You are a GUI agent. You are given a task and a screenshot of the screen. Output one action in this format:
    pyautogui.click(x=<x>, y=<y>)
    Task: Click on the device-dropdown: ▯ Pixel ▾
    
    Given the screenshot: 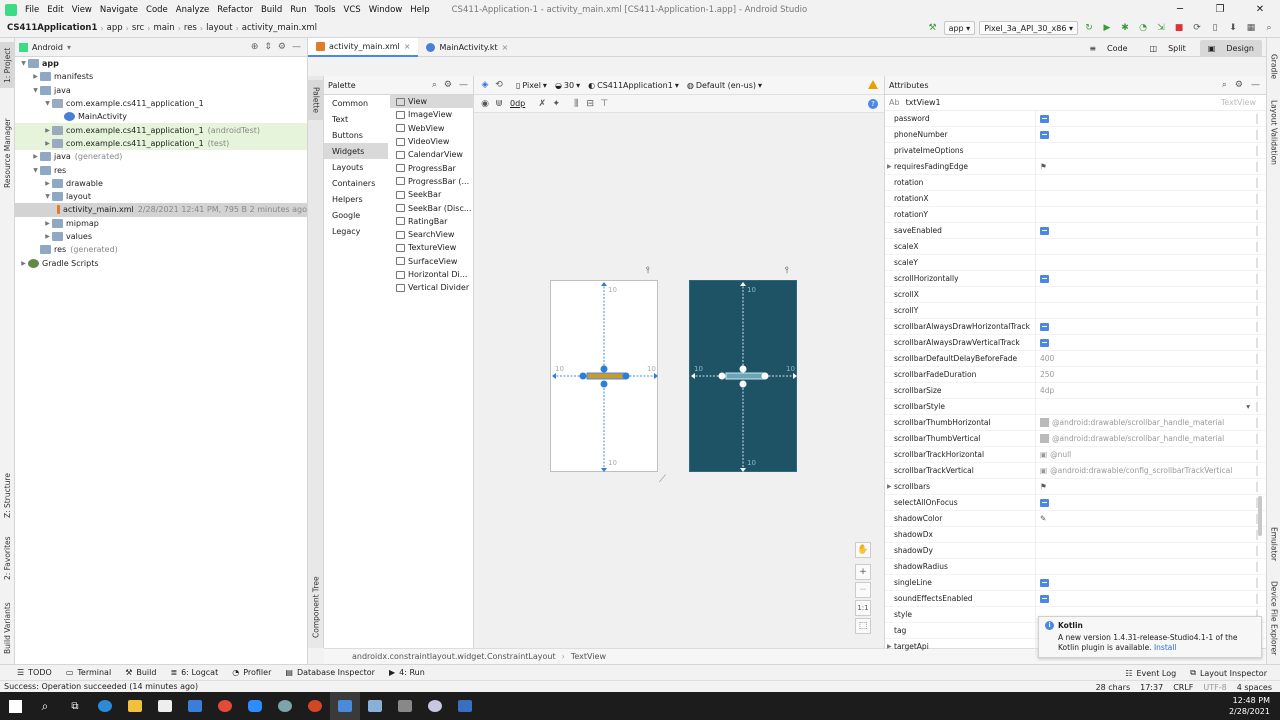 What is the action you would take?
    pyautogui.click(x=531, y=85)
    